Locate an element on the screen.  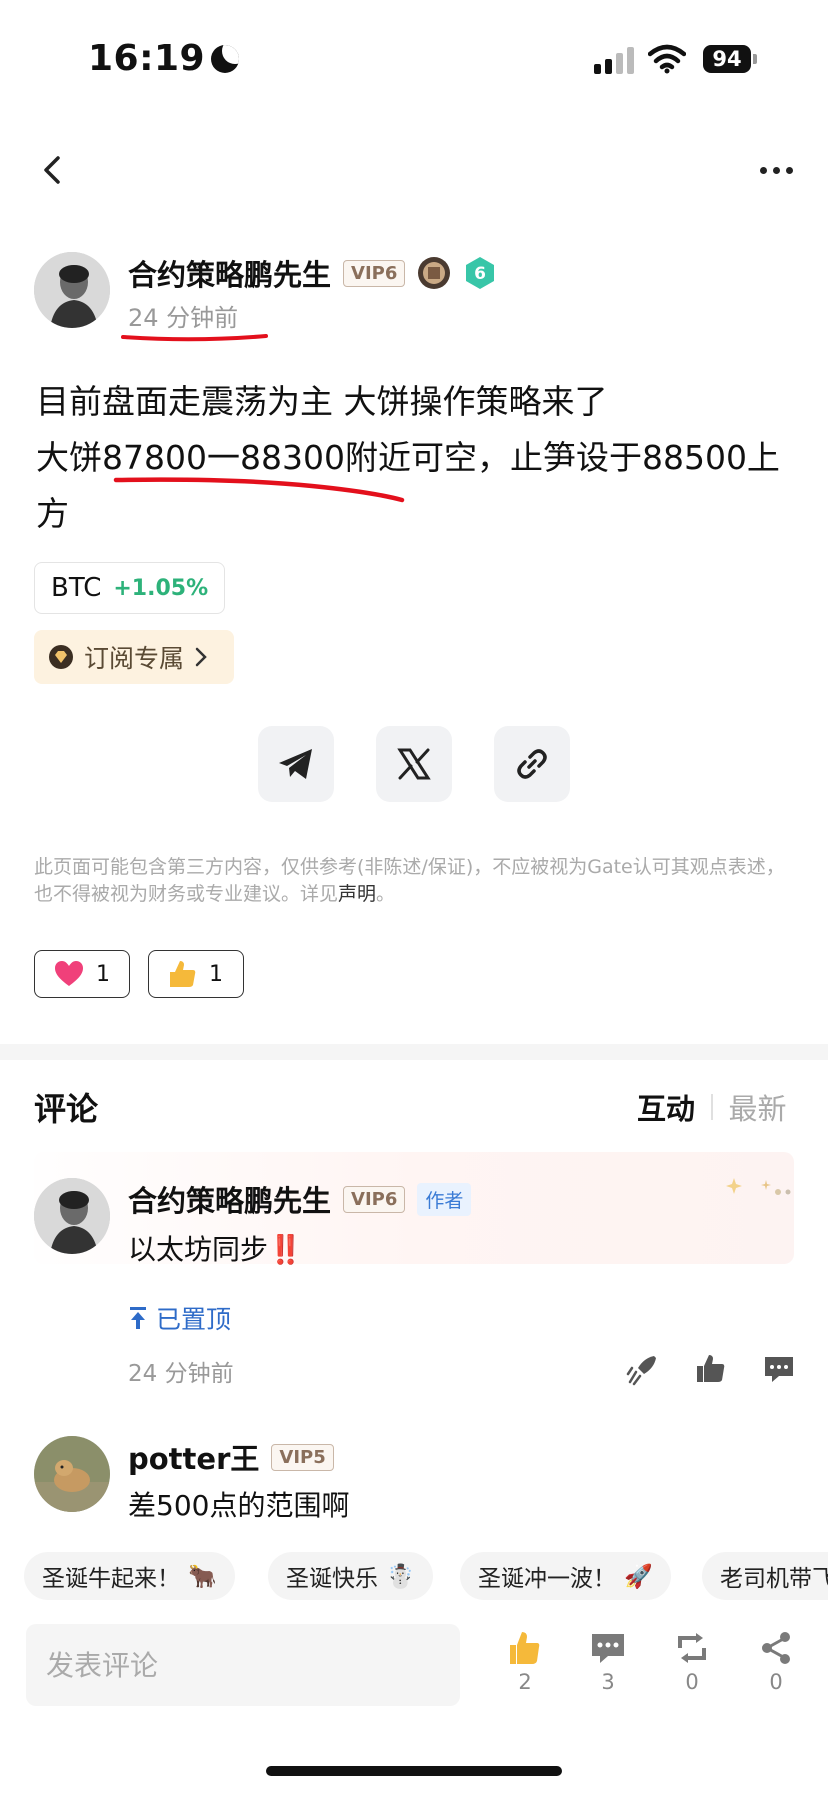
copy-link-button is located at coordinates (532, 764).